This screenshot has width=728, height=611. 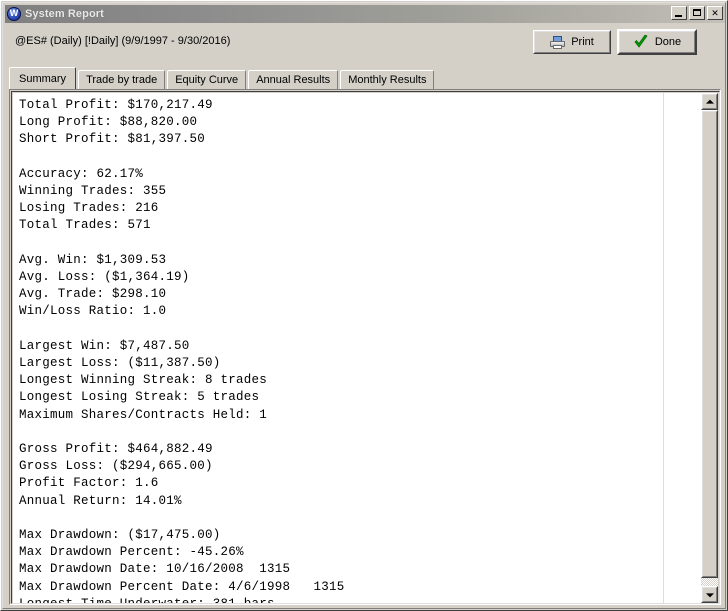 What do you see at coordinates (365, 14) in the screenshot?
I see `title-bar: W System Report ✕` at bounding box center [365, 14].